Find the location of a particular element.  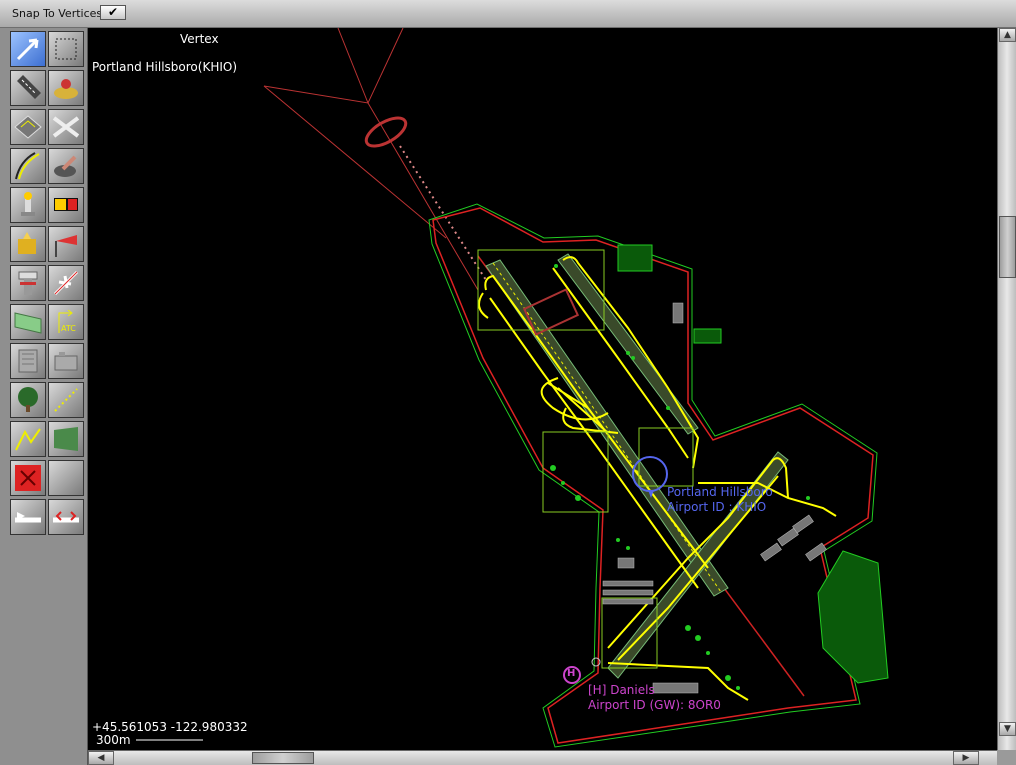

horizontal-scrollbar: ◀ ▶ is located at coordinates (542, 757).